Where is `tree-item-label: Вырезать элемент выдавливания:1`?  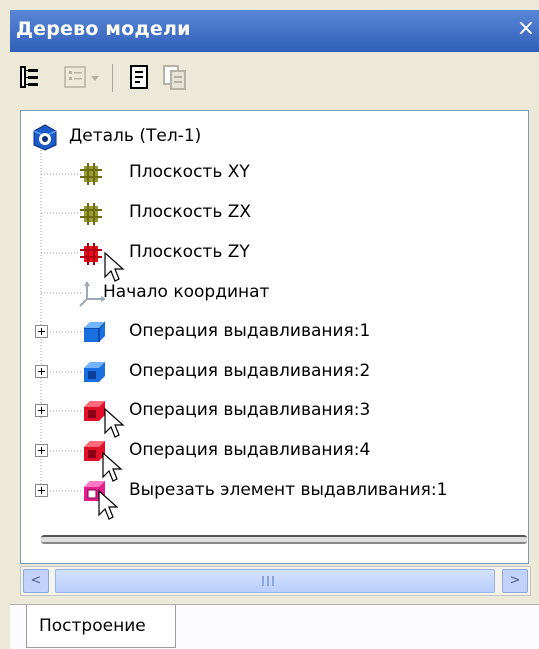
tree-item-label: Вырезать элемент выдавливания:1 is located at coordinates (288, 490).